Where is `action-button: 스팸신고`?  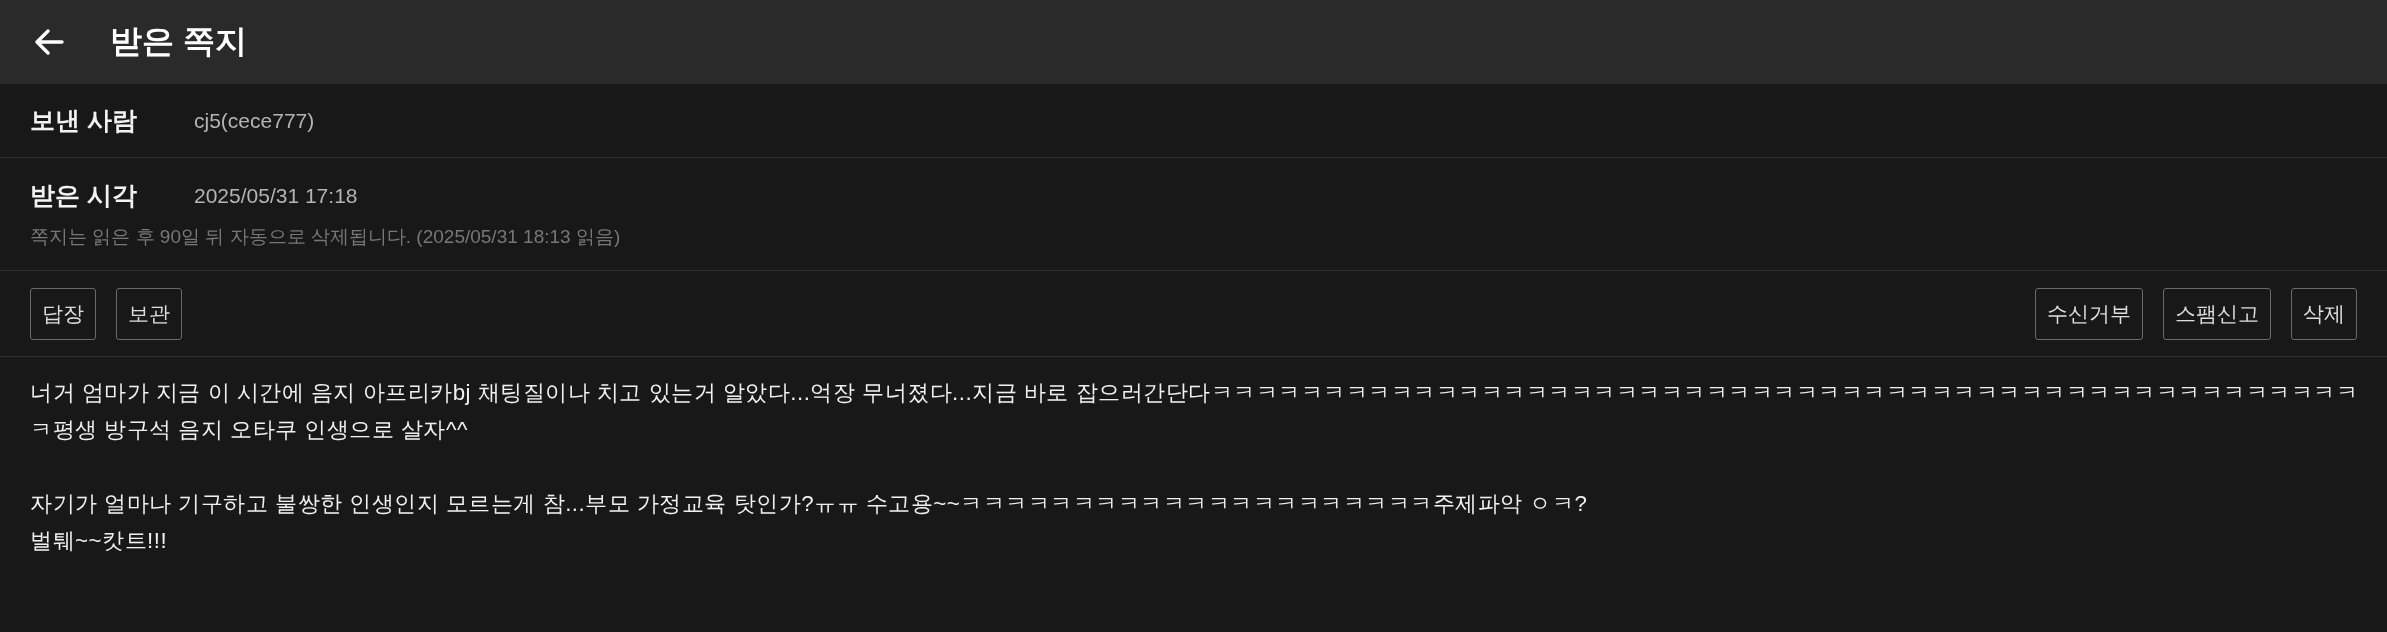
action-button: 스팸신고 is located at coordinates (2217, 314).